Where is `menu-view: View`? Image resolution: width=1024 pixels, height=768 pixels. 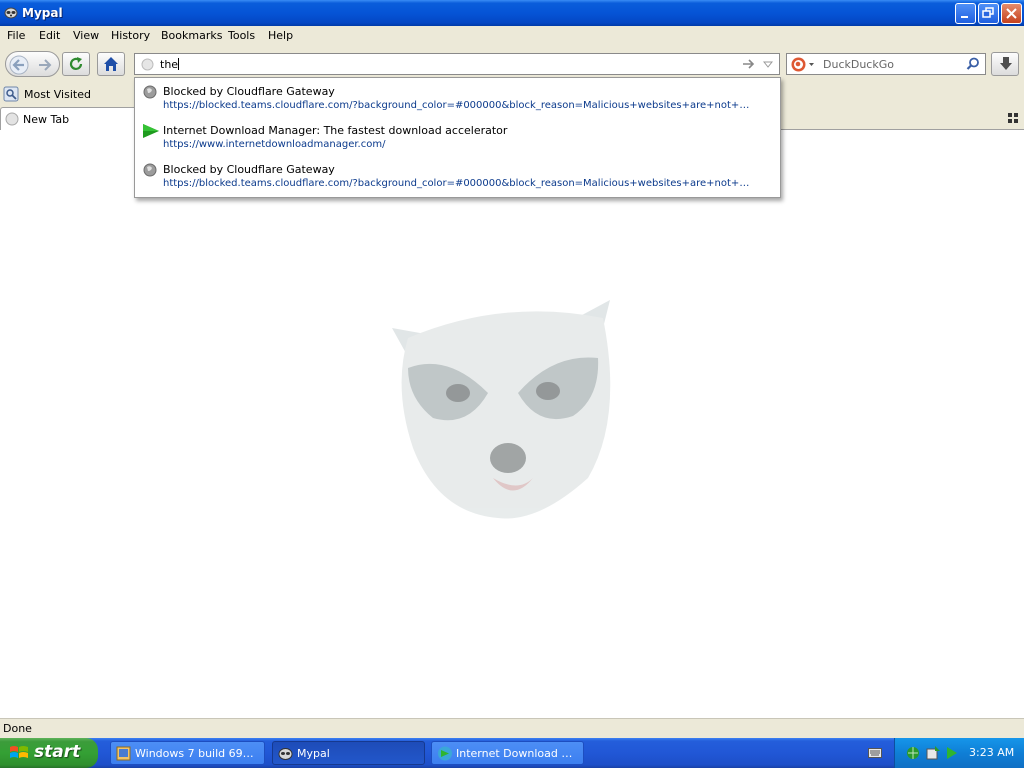
menu-view: View is located at coordinates (86, 35).